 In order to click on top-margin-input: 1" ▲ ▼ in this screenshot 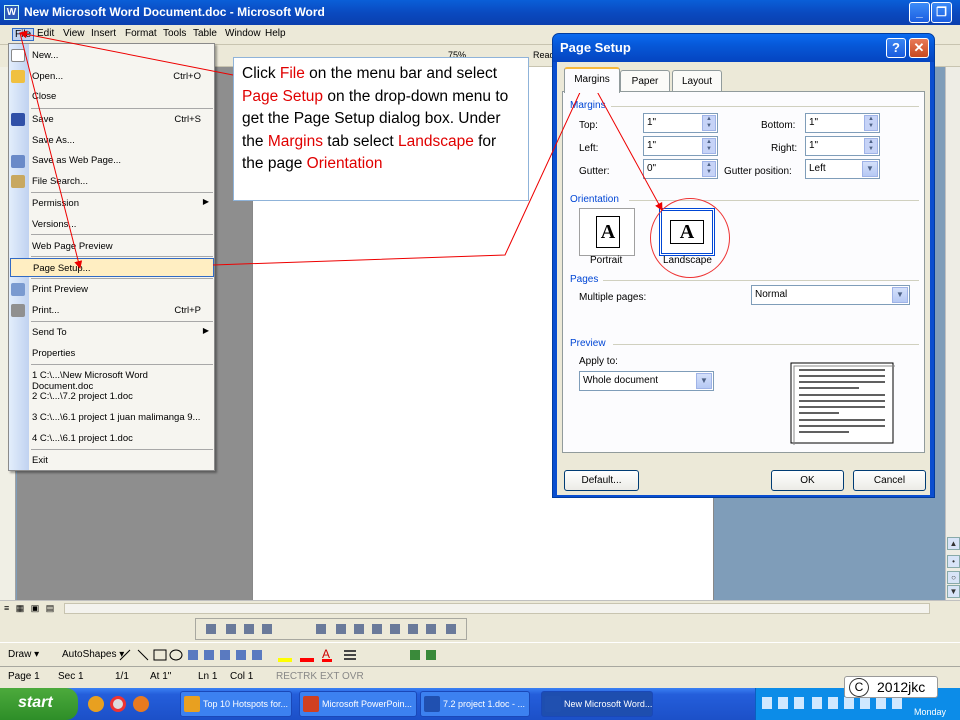, I will do `click(680, 123)`.